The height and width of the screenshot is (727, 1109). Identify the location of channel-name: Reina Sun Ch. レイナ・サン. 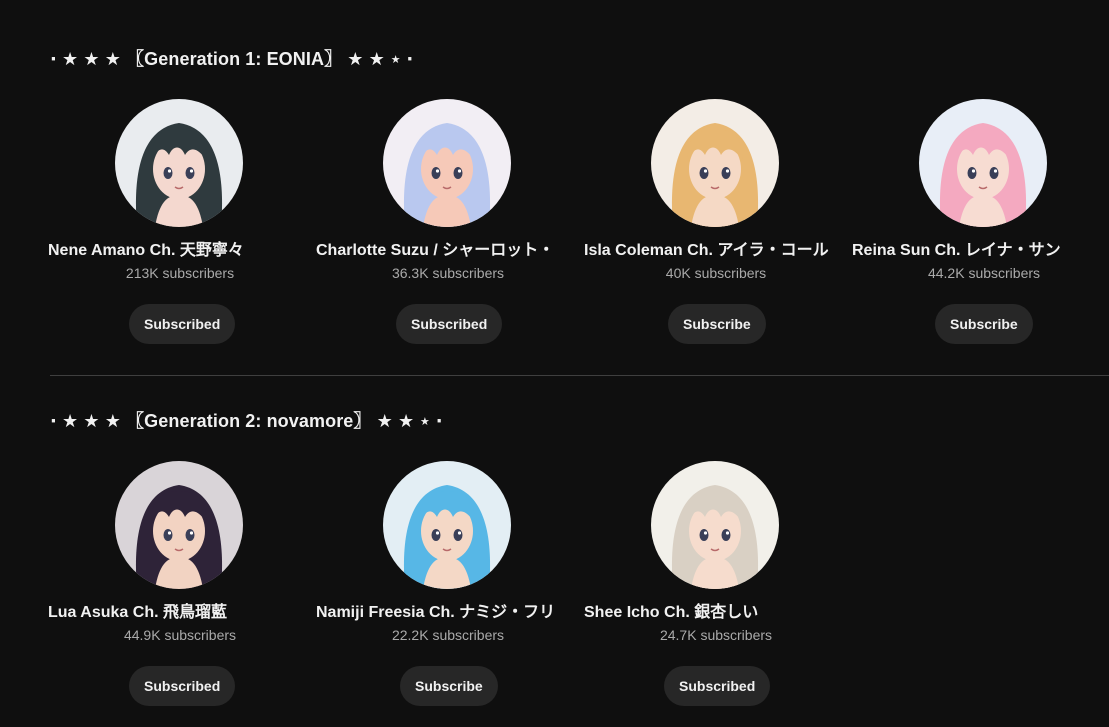
(980, 248).